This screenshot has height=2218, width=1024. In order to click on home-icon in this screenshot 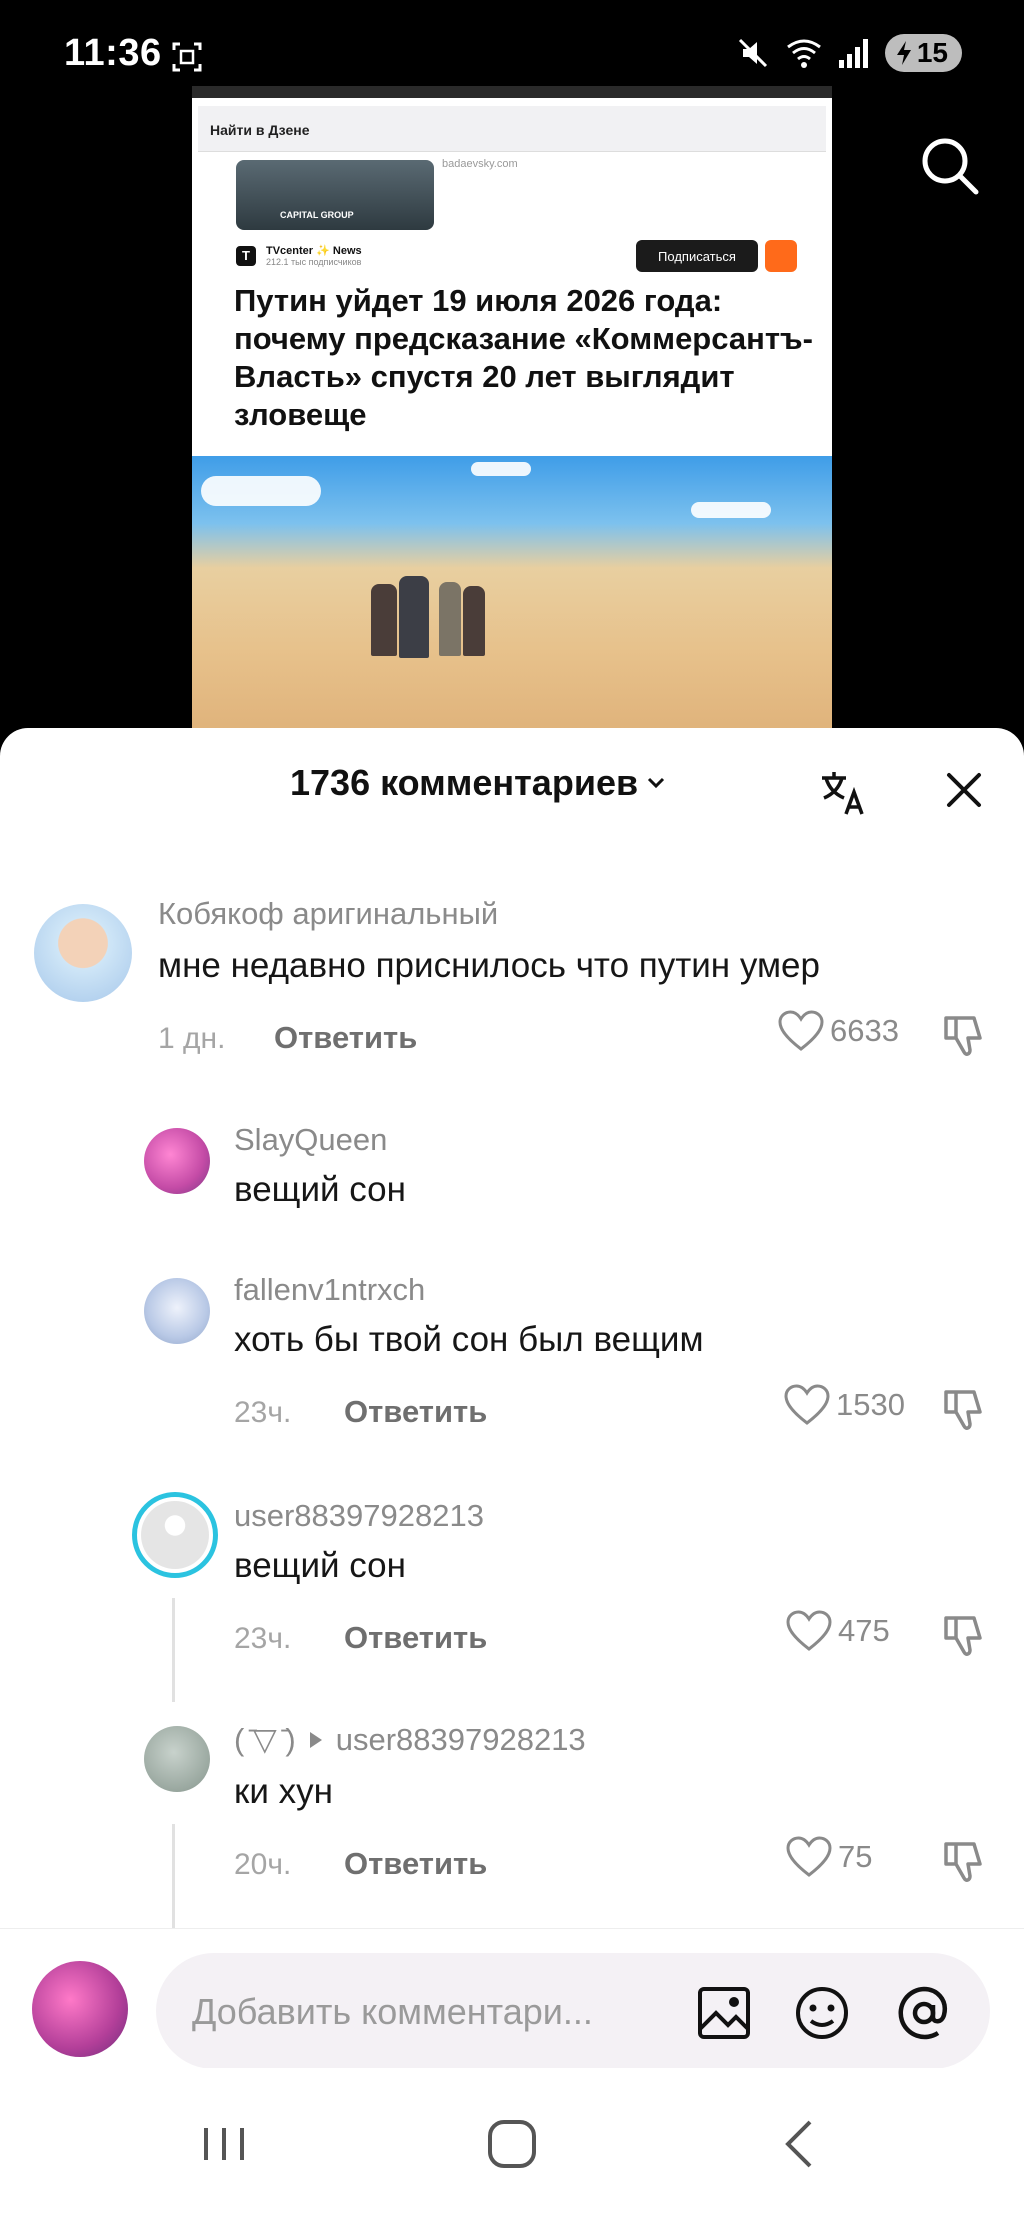, I will do `click(512, 2144)`.